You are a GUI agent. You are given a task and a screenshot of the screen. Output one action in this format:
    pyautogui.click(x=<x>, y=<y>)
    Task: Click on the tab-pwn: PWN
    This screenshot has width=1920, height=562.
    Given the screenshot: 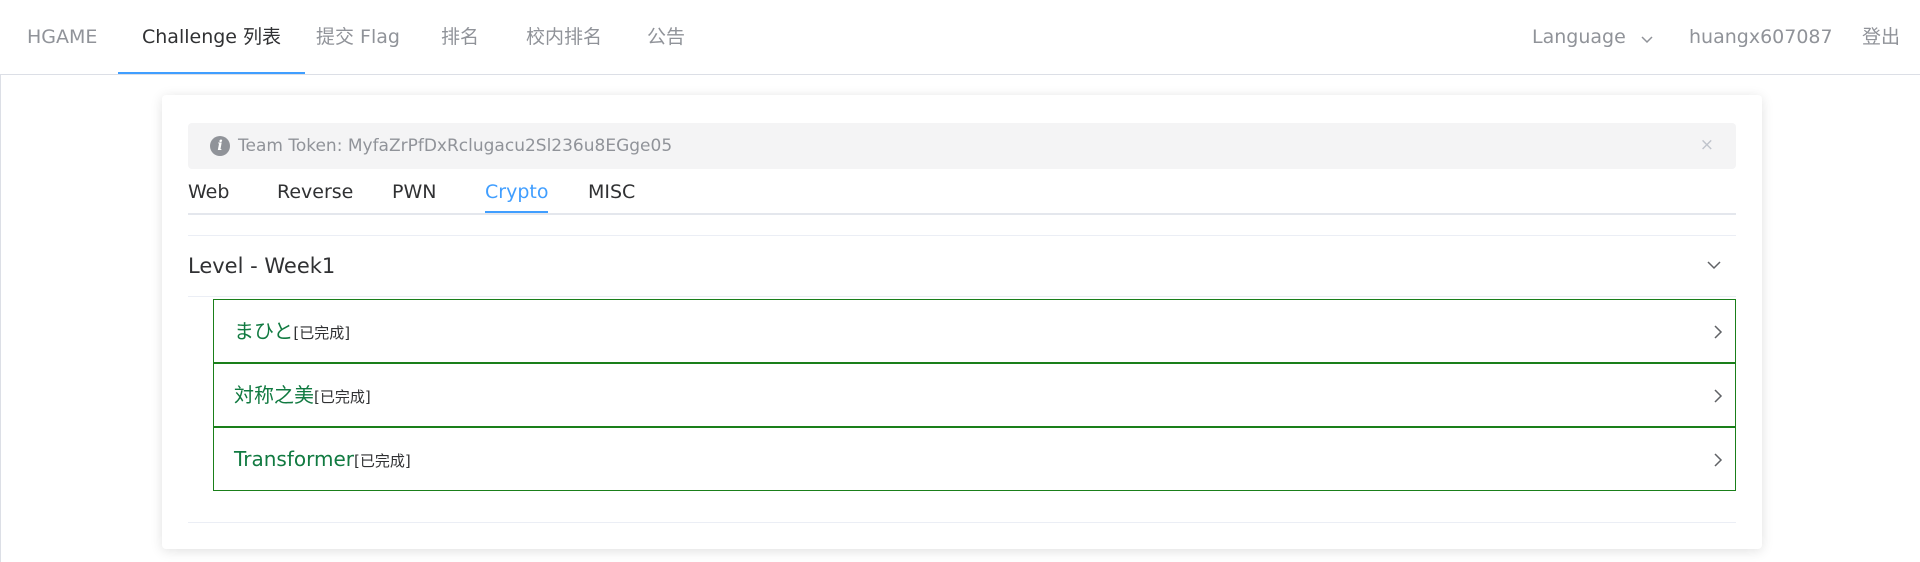 What is the action you would take?
    pyautogui.click(x=414, y=194)
    